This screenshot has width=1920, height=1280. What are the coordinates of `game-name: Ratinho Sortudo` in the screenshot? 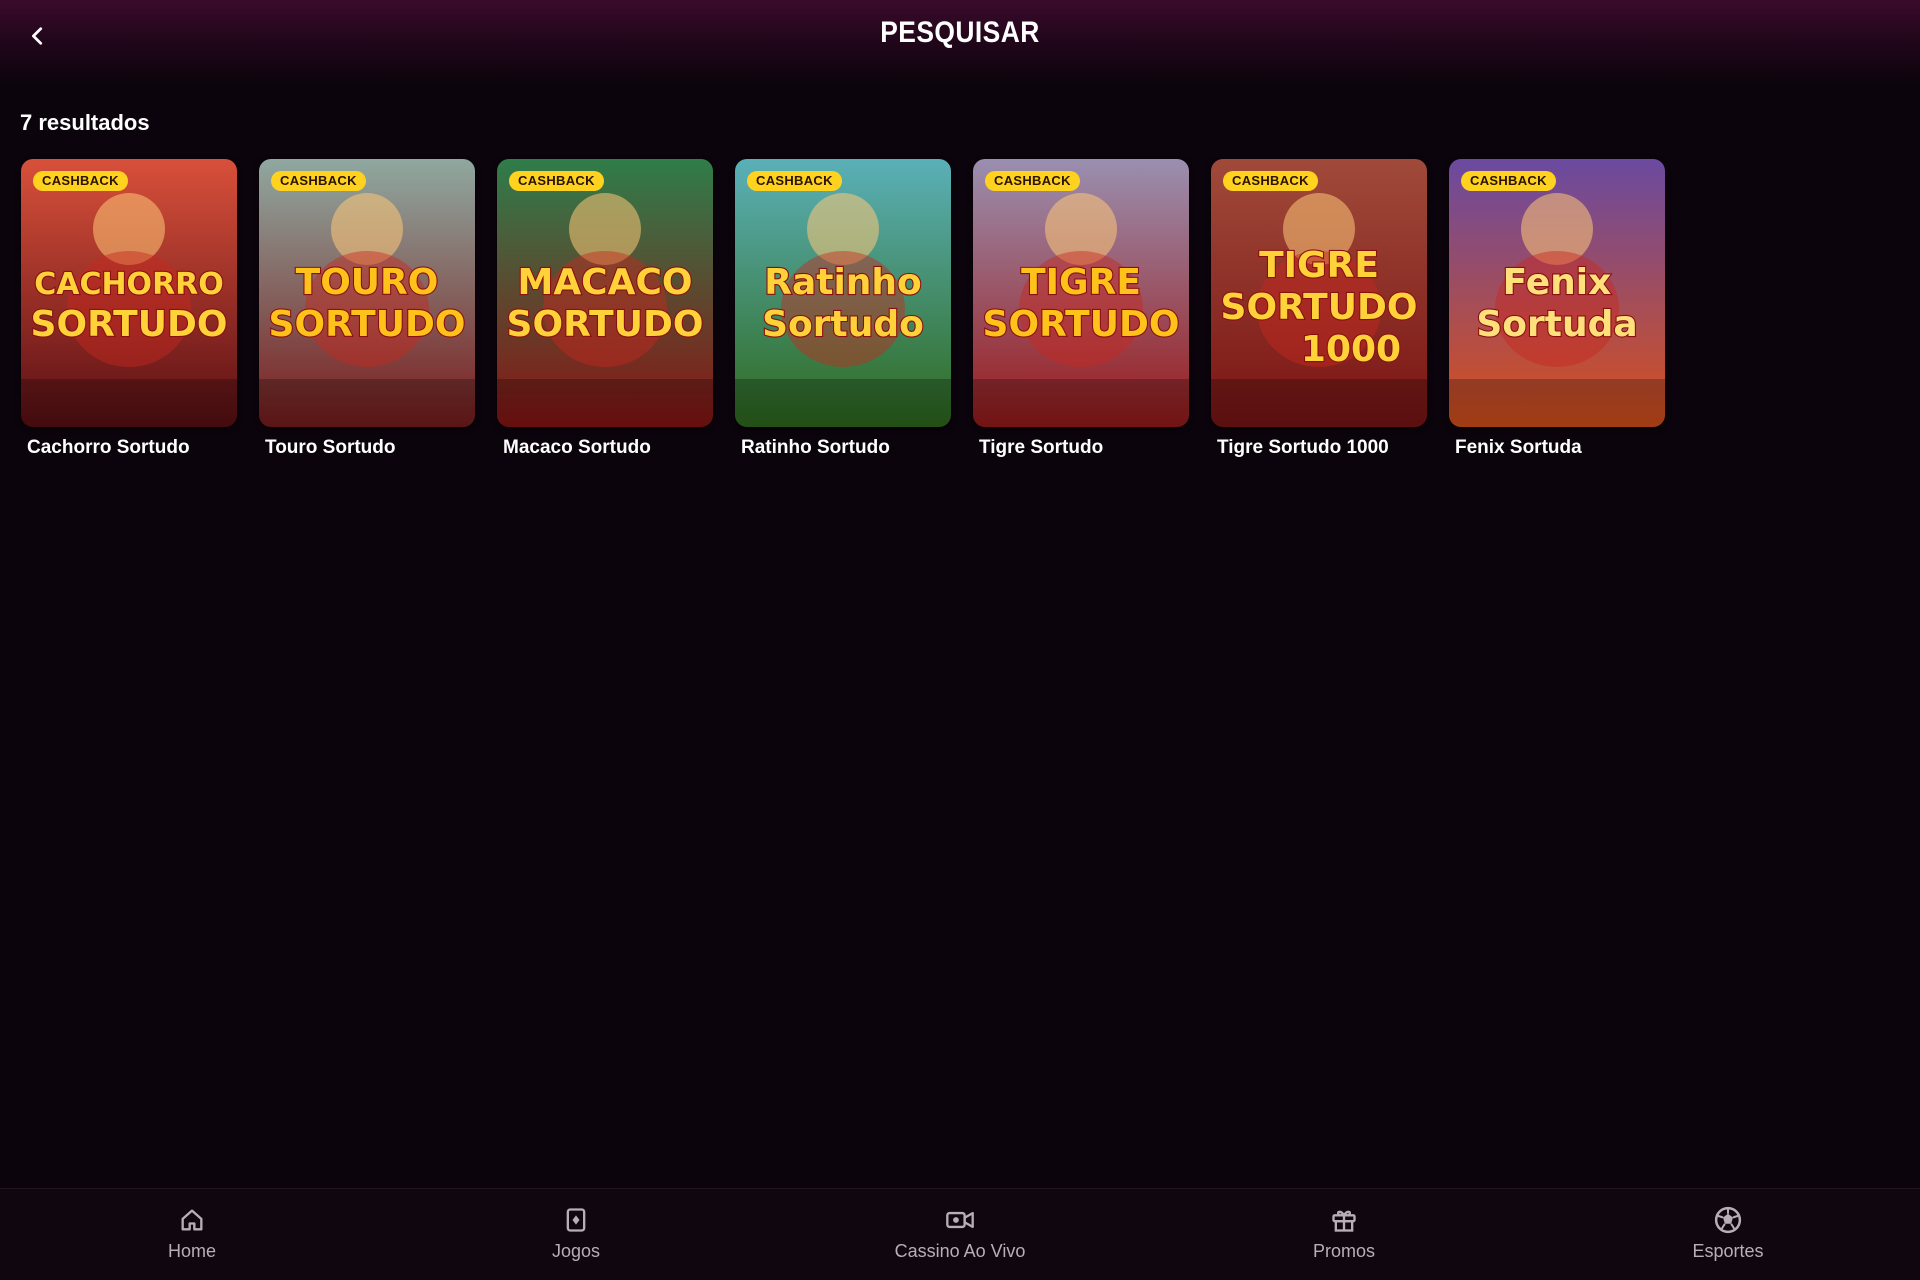 It's located at (843, 448).